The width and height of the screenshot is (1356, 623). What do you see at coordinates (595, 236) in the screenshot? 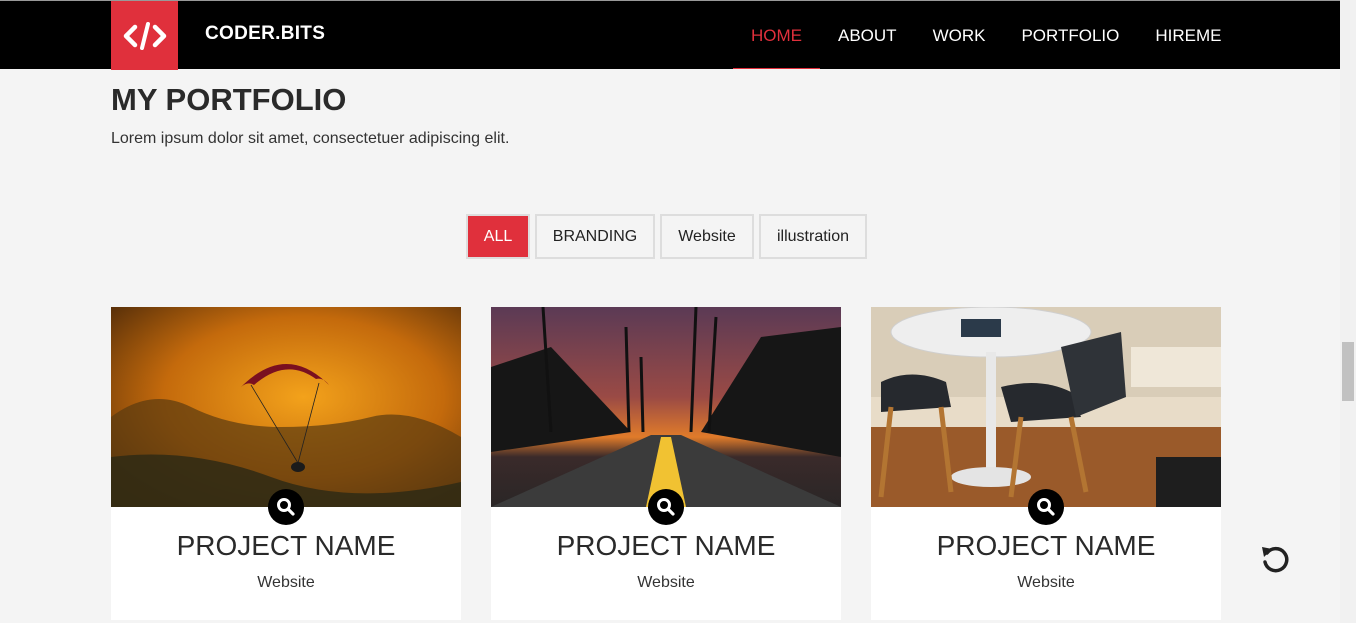
I see `filter-branding-button: BRANDING` at bounding box center [595, 236].